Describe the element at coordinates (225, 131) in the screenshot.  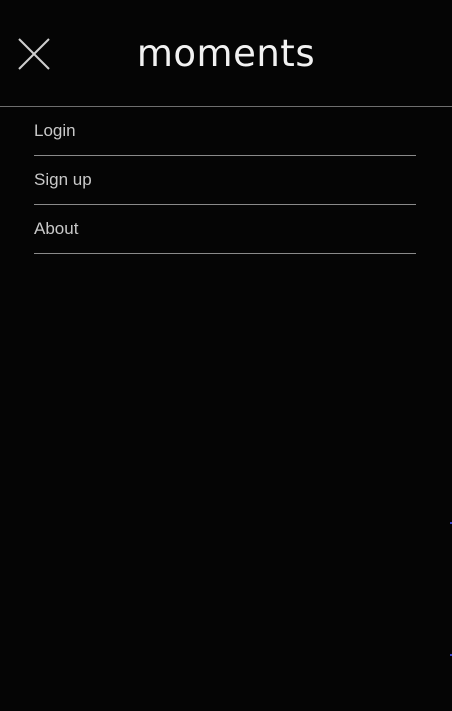
I see `menu-item-login: Login` at that location.